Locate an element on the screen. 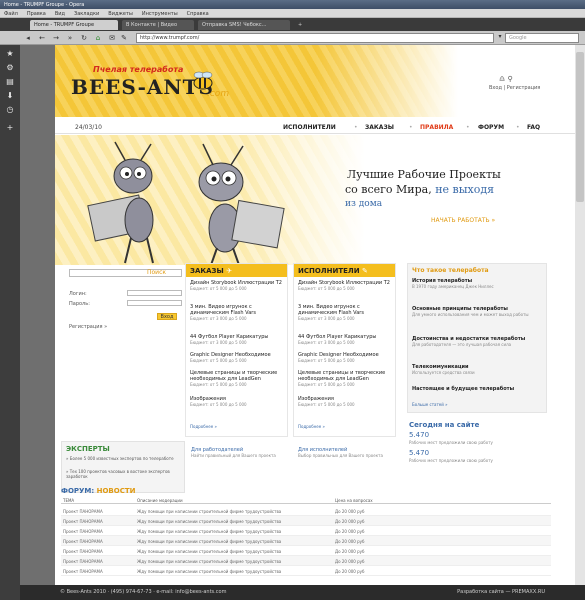 This screenshot has height=600, width=585. hero-title-line2a: со всего Мира, is located at coordinates (390, 189).